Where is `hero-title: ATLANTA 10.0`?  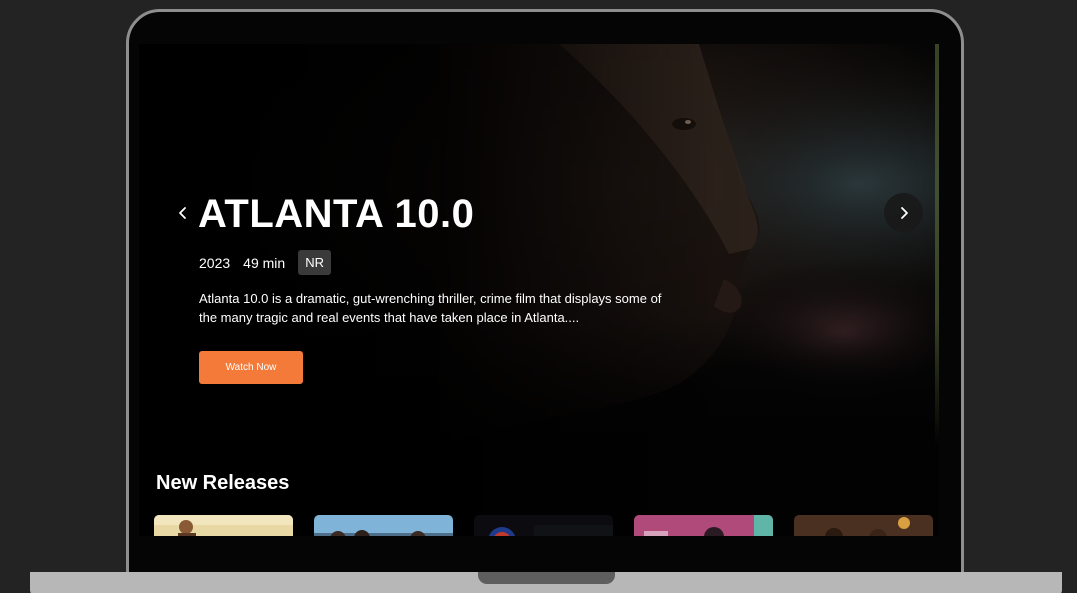
hero-title: ATLANTA 10.0 is located at coordinates (336, 214).